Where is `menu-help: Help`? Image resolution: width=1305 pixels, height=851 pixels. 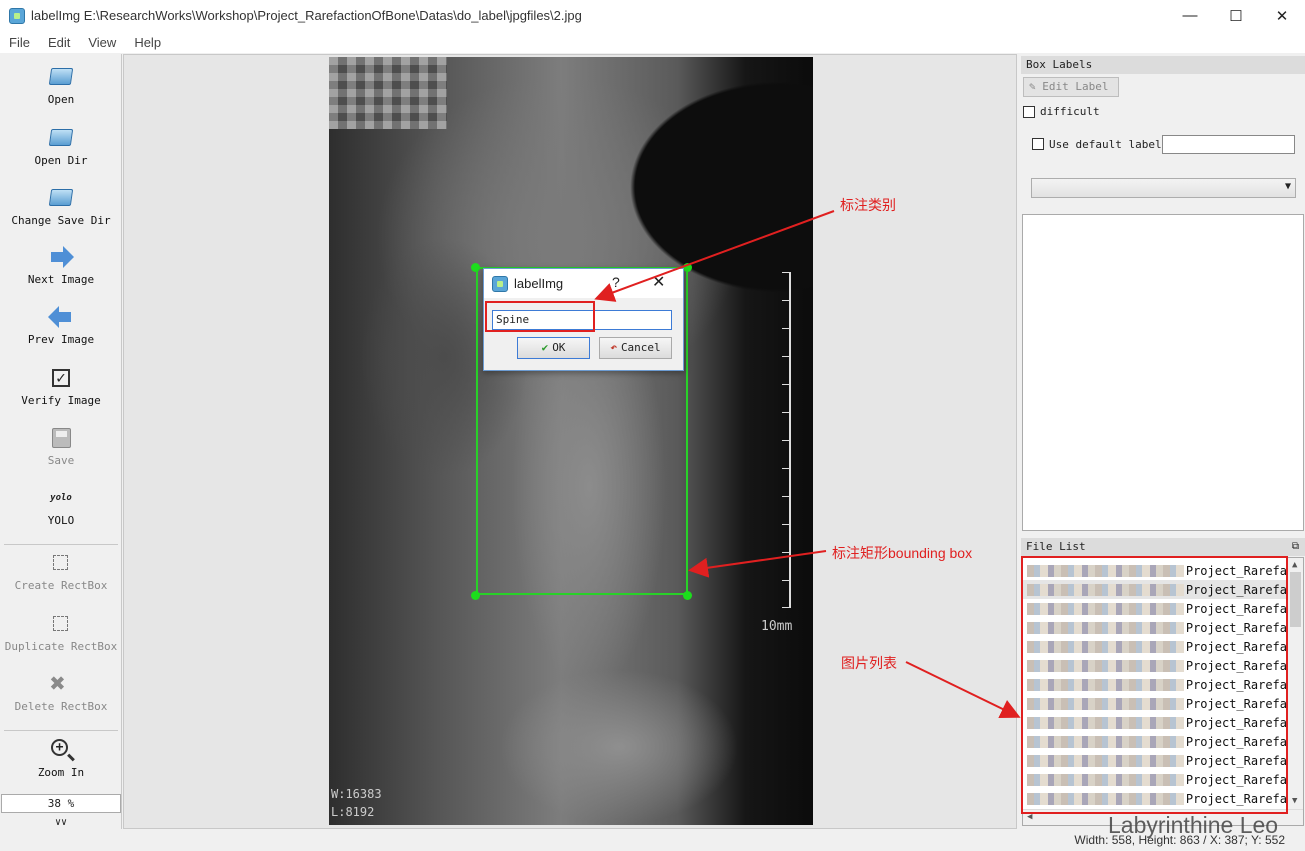
menu-help: Help is located at coordinates (147, 42).